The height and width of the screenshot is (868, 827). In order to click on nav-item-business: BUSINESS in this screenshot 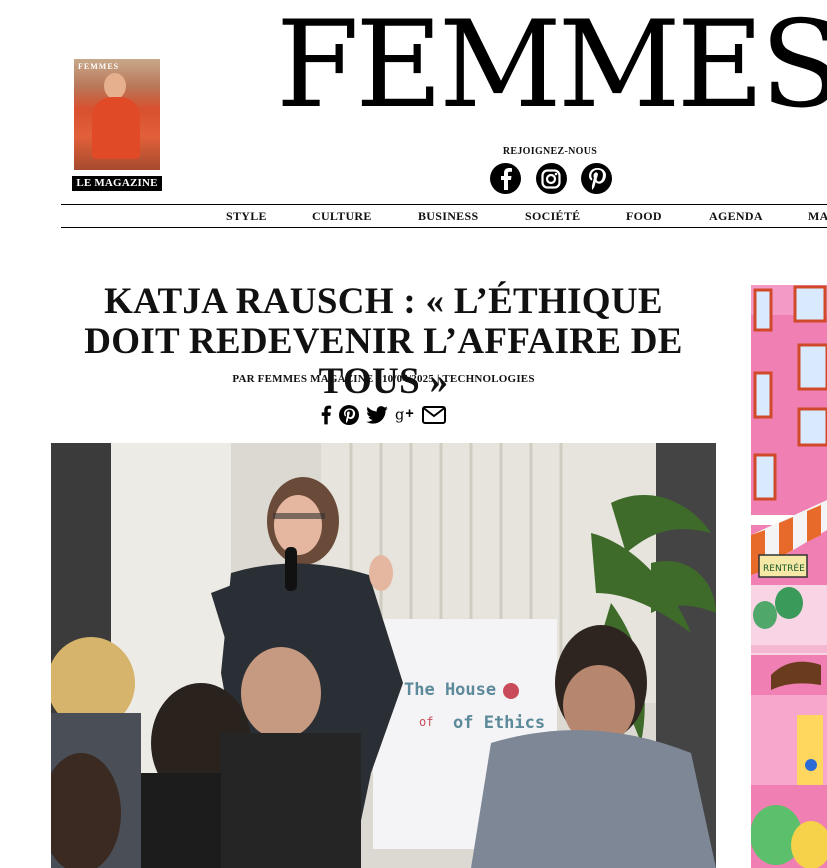, I will do `click(448, 216)`.